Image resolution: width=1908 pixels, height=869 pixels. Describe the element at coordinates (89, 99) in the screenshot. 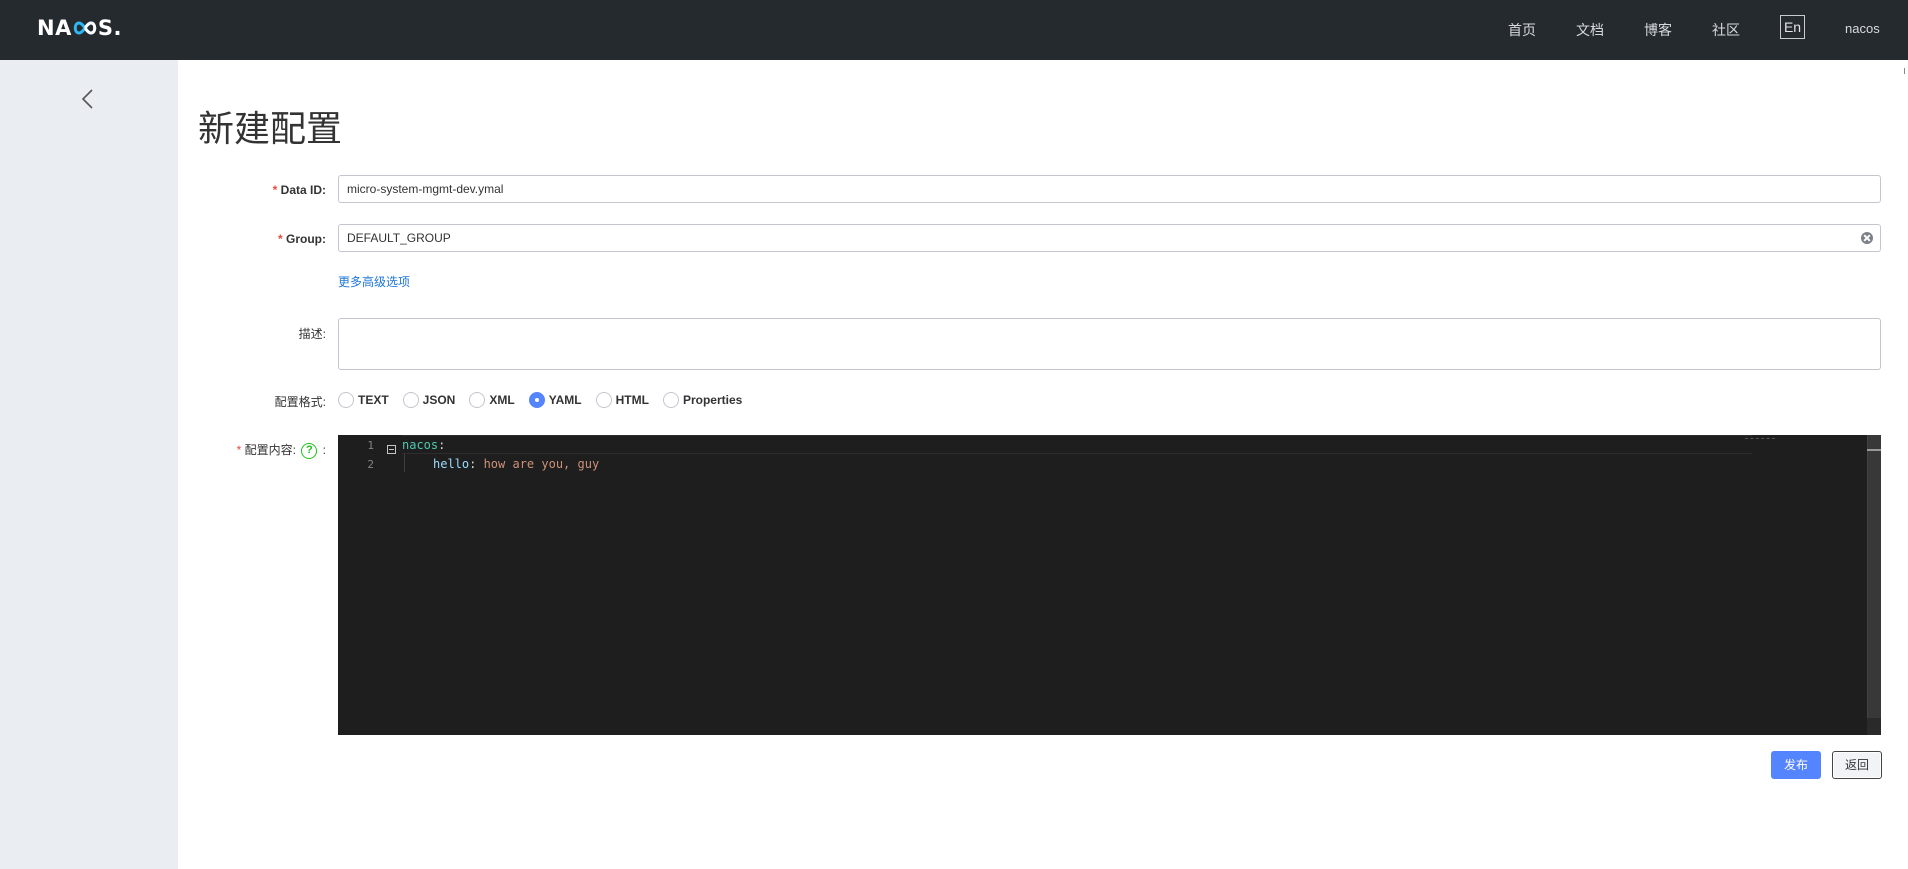

I see `back-arrow-icon` at that location.